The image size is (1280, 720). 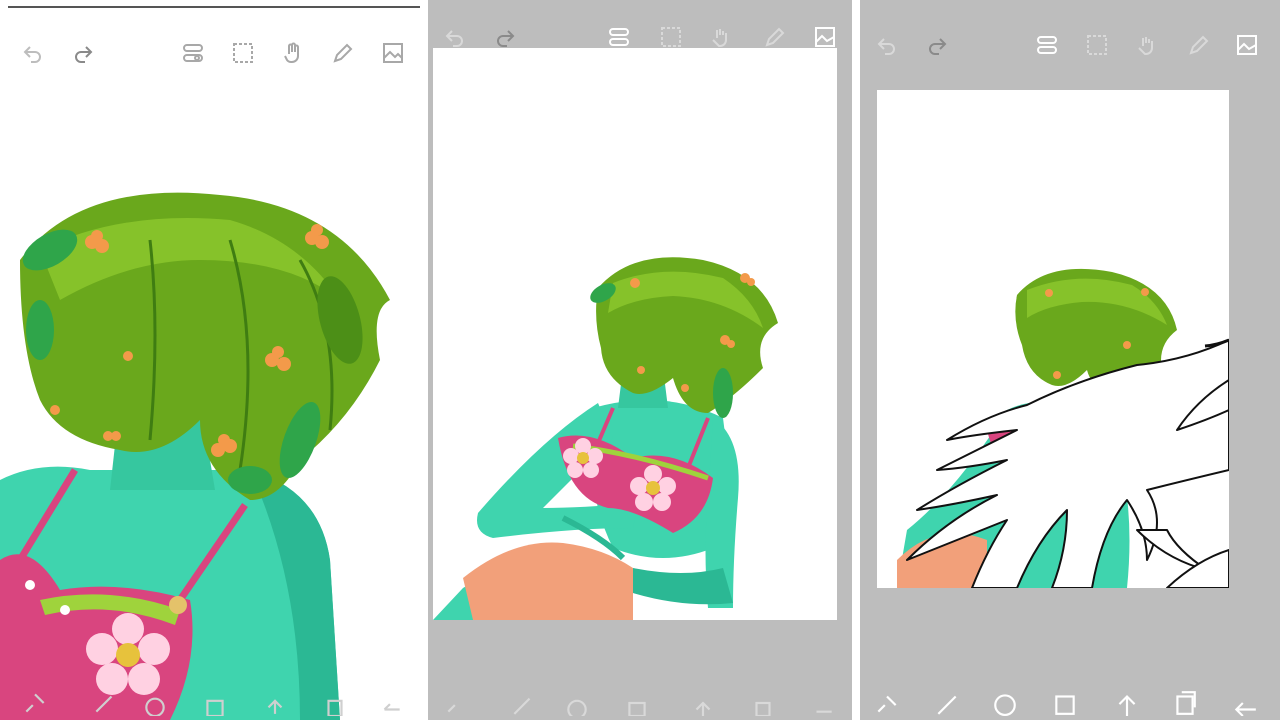 I want to click on transform-hand-icon, so click(x=1147, y=45).